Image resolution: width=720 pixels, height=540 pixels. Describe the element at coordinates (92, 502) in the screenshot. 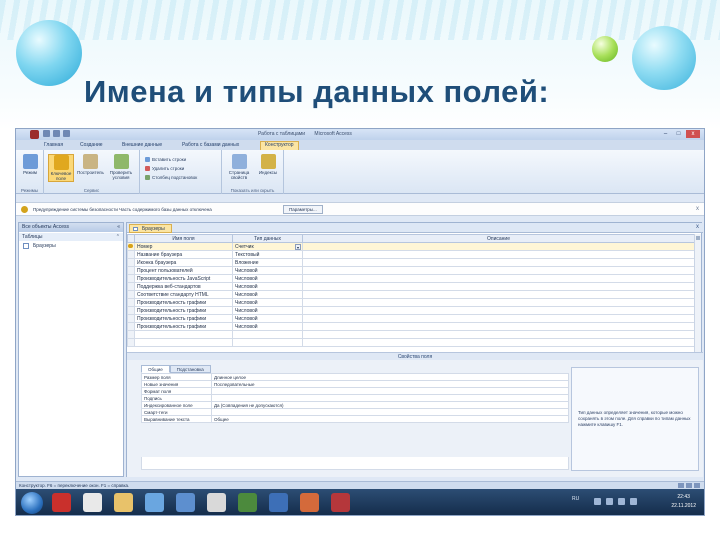

I see `media-player-icon` at that location.